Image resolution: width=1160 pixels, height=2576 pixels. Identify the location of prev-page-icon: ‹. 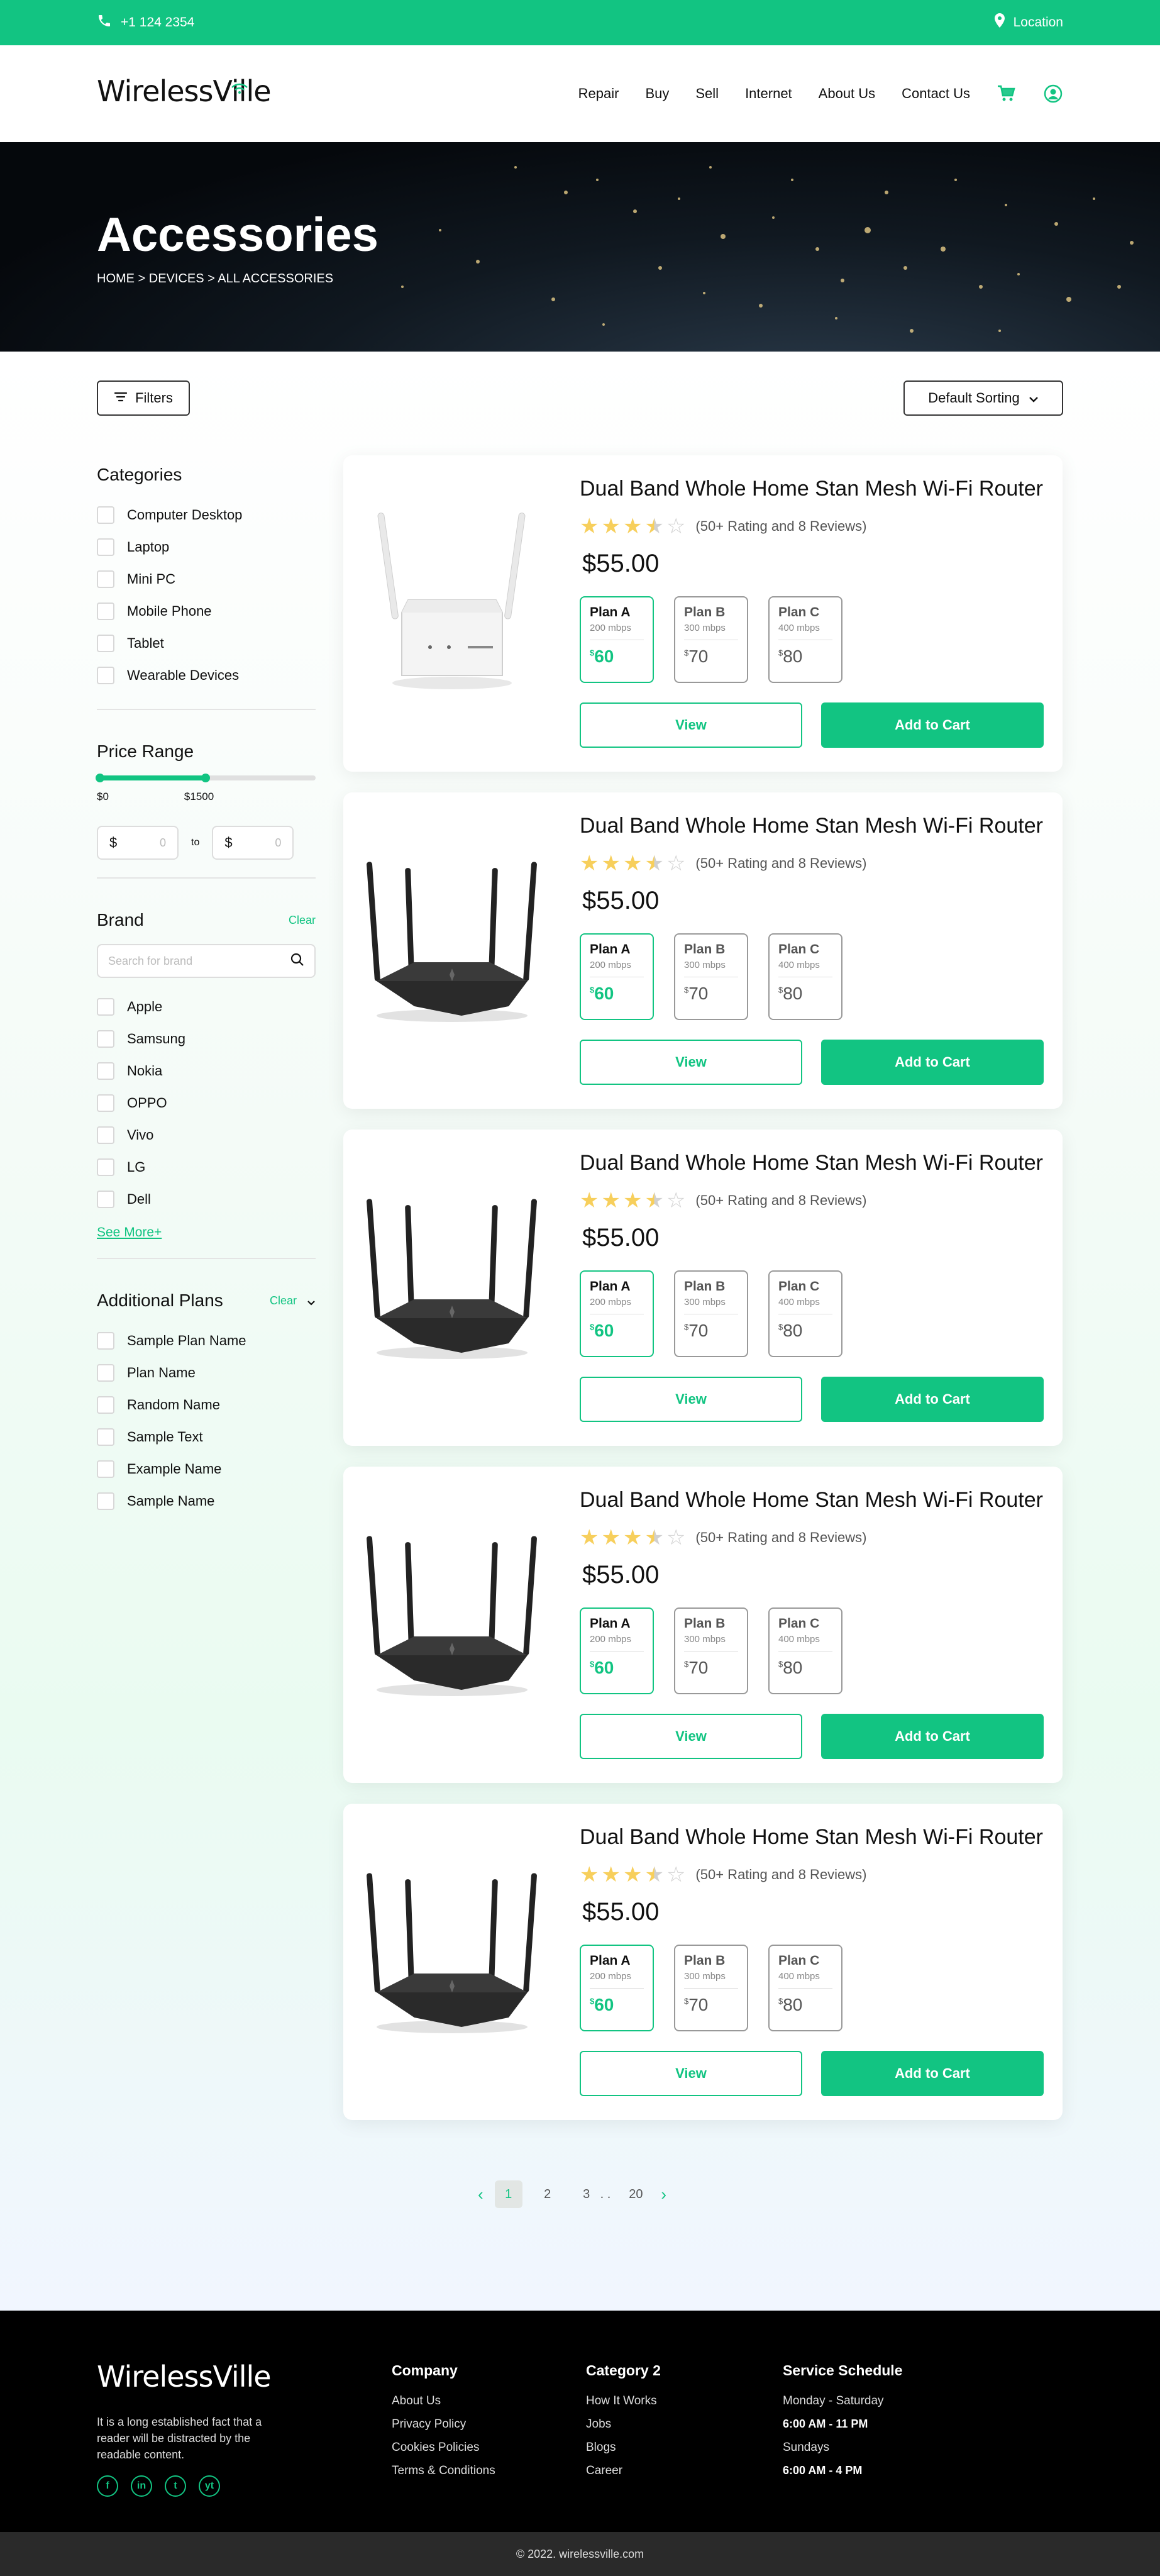
(480, 2194).